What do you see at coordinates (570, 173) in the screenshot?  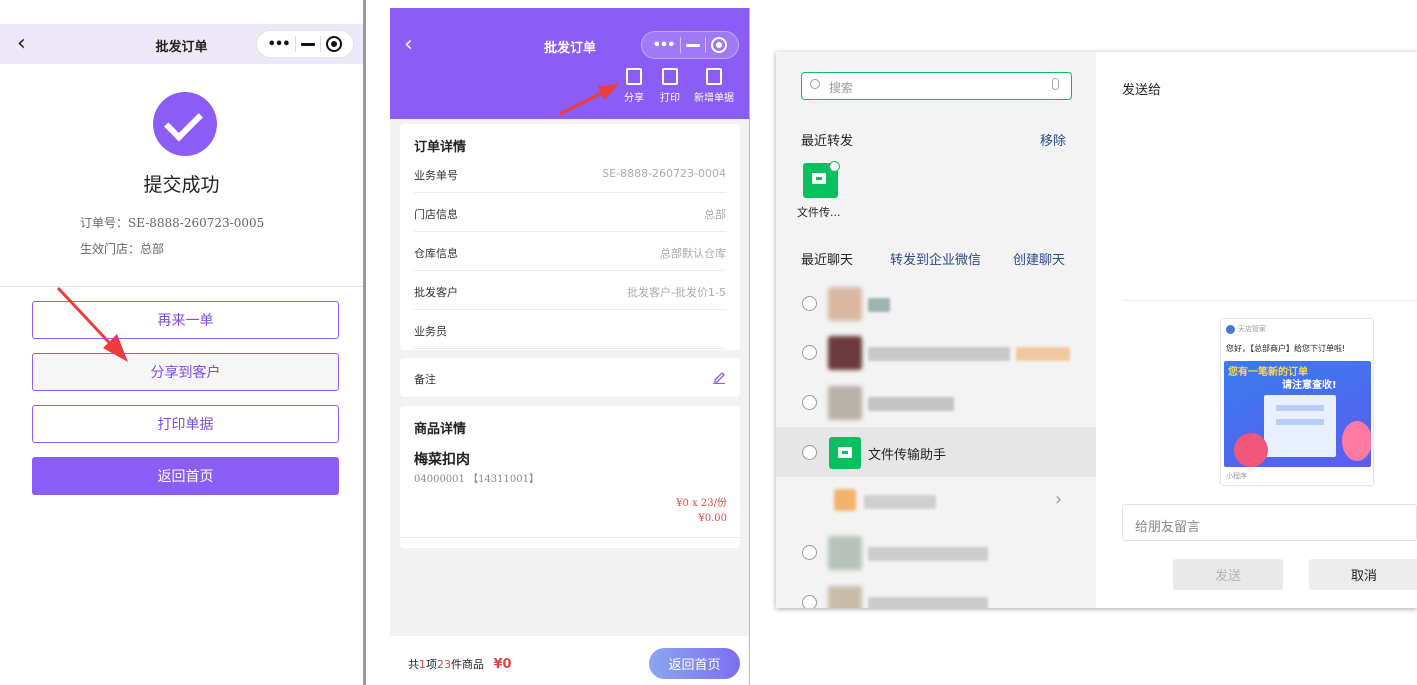 I see `detail-row: 业务单号 SE-8888-260723-0004` at bounding box center [570, 173].